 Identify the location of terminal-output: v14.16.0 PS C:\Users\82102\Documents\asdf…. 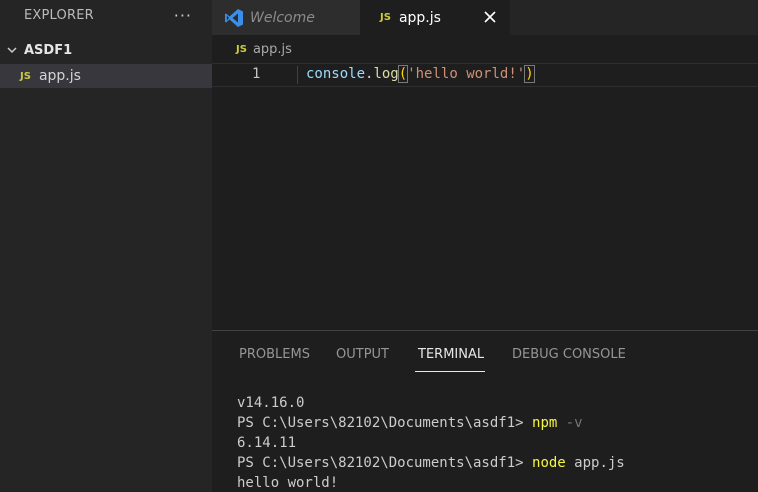
(431, 442).